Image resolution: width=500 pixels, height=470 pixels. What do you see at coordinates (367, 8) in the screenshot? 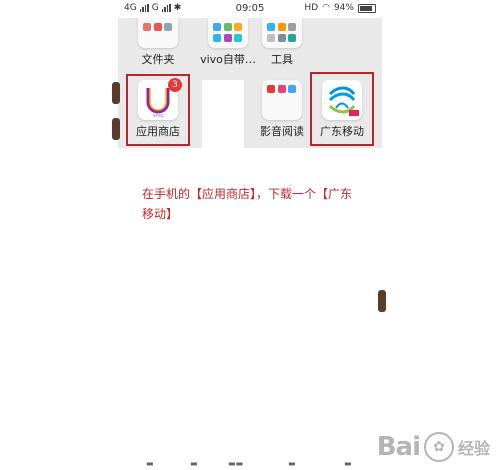
I see `battery-icon` at bounding box center [367, 8].